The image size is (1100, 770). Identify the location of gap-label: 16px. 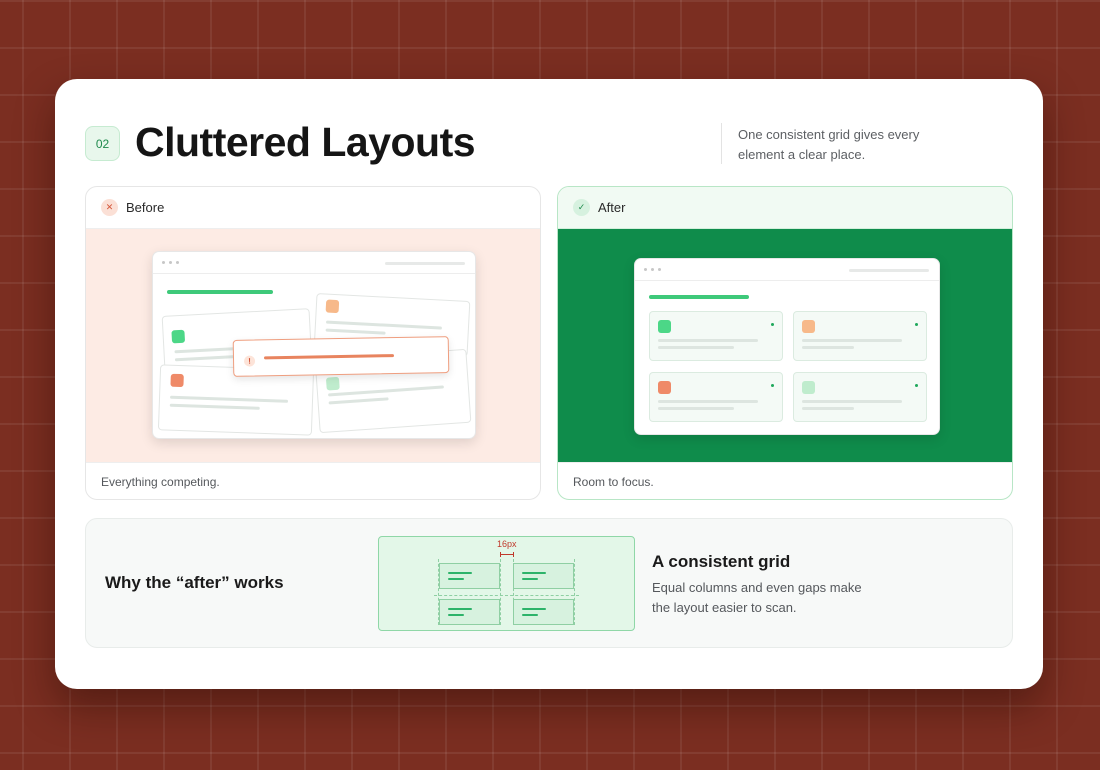
(507, 544).